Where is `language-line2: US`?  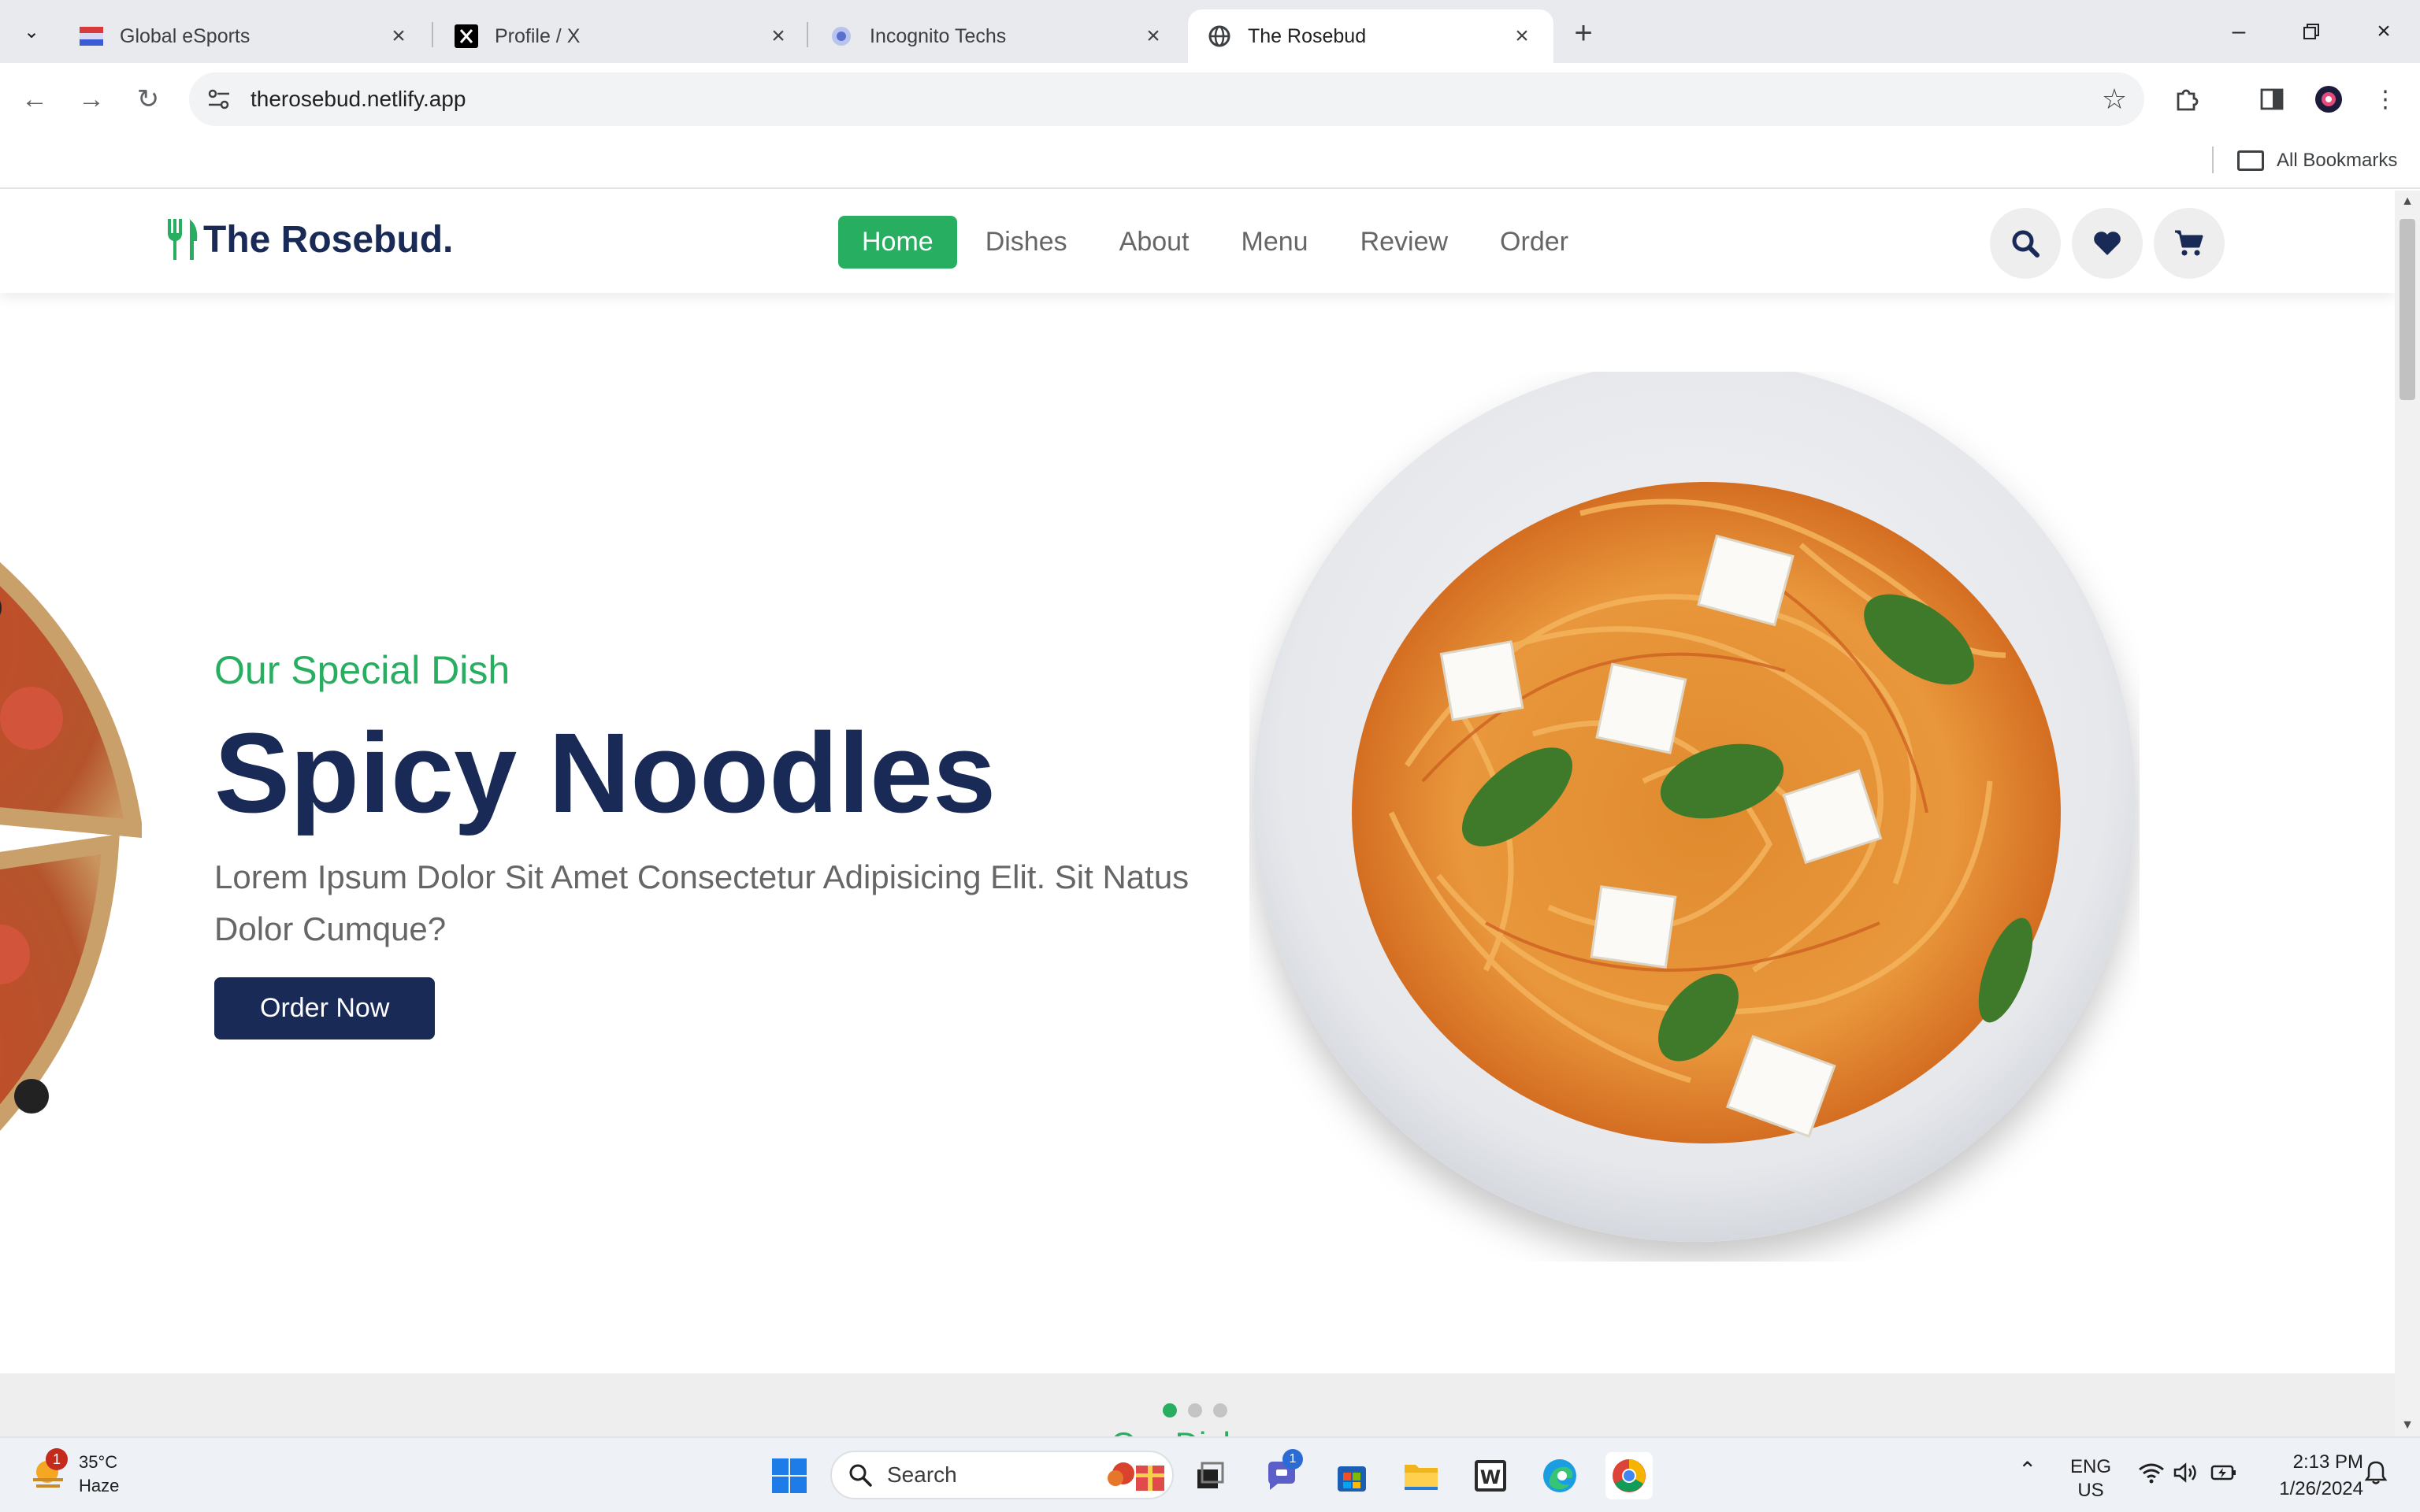 language-line2: US is located at coordinates (2090, 1490).